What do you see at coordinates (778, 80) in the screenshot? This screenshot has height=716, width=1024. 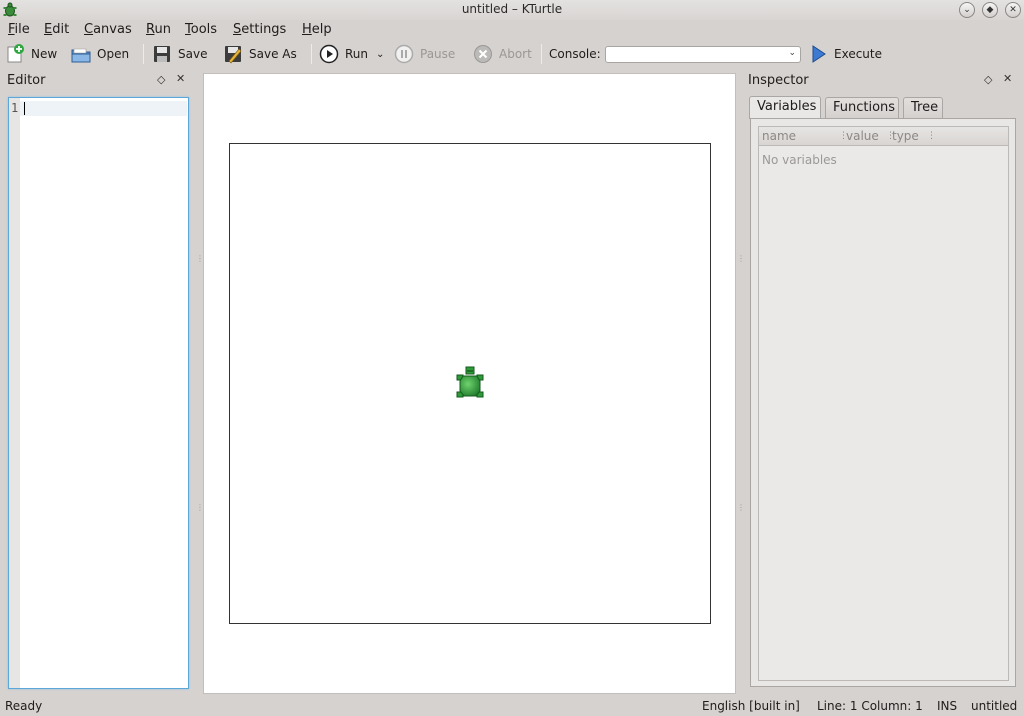 I see `inspector-dock-title: Inspector` at bounding box center [778, 80].